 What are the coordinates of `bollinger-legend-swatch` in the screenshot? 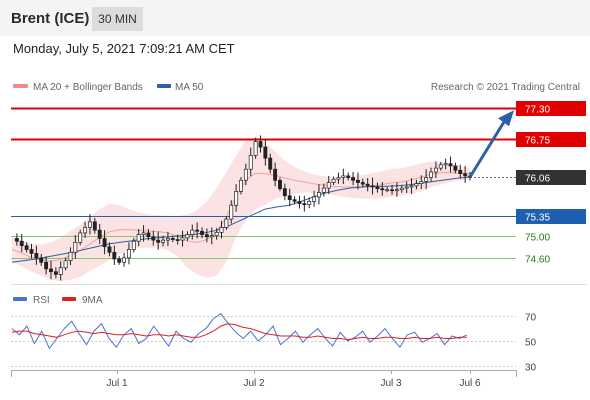 It's located at (20, 86).